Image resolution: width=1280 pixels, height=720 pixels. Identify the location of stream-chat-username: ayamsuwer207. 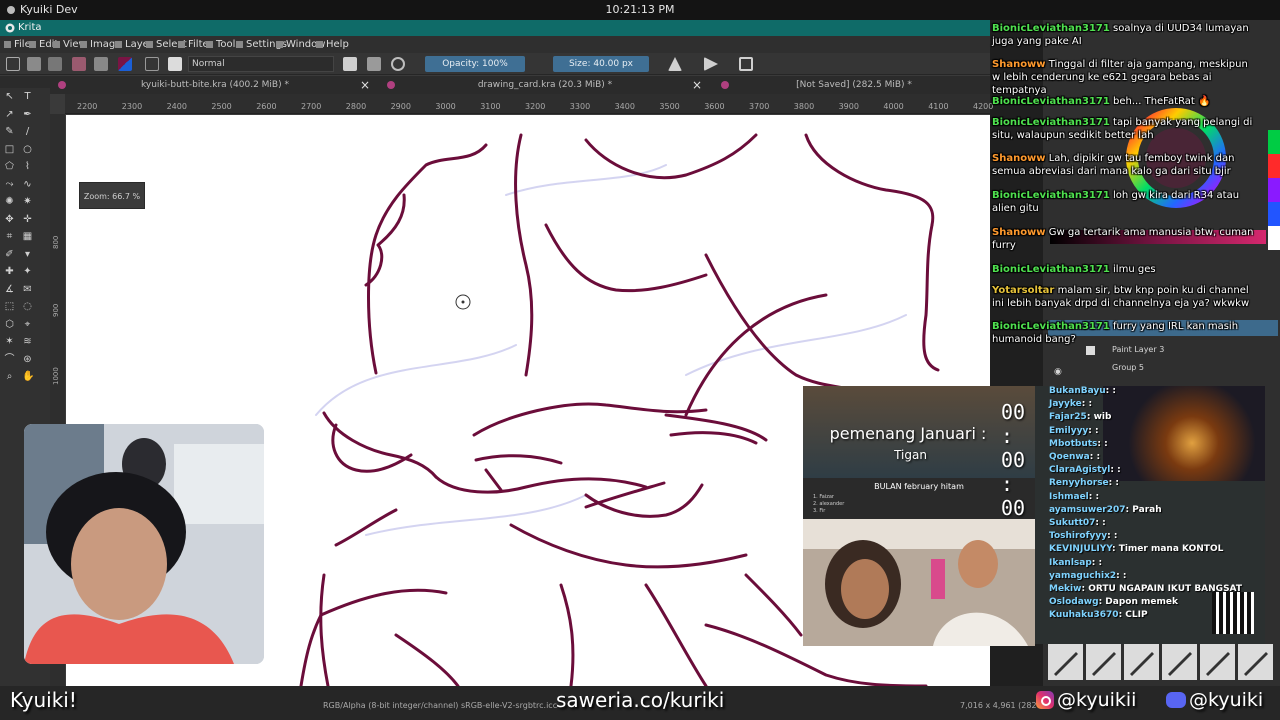
(1087, 509).